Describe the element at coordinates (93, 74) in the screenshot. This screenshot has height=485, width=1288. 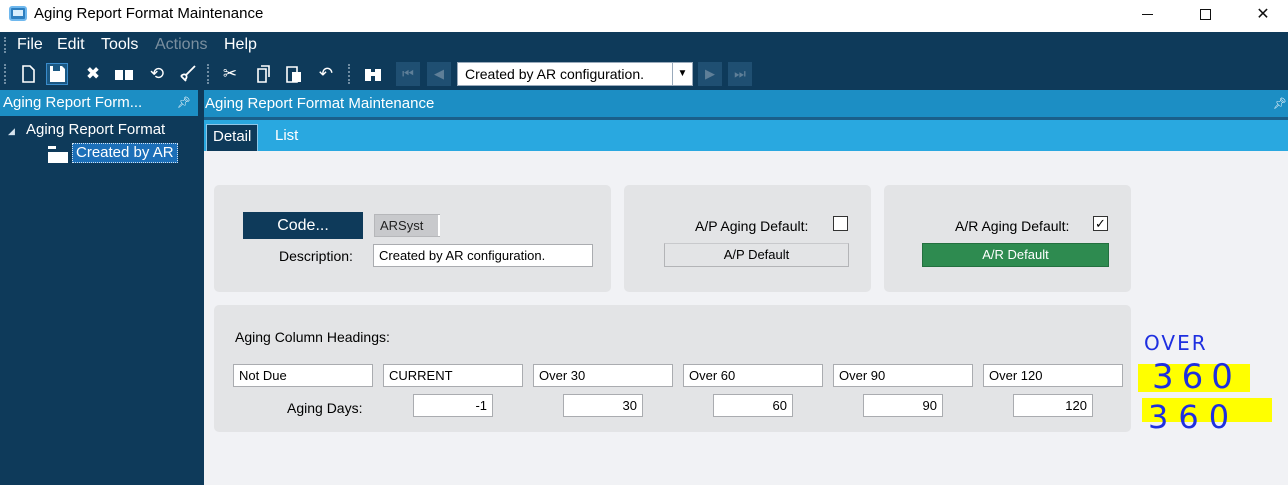
I see `delete-icon: ✖` at that location.